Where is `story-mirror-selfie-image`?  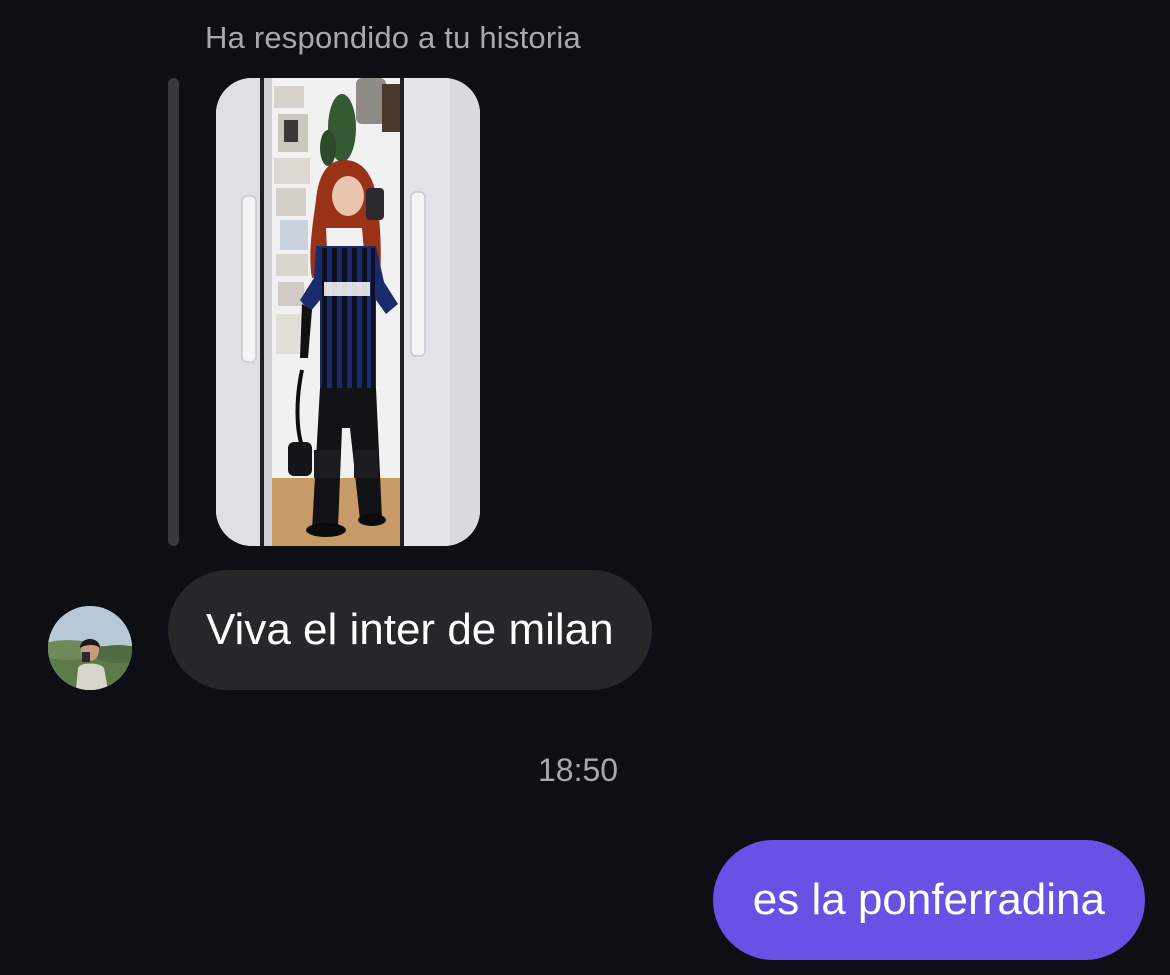
story-mirror-selfie-image is located at coordinates (348, 312).